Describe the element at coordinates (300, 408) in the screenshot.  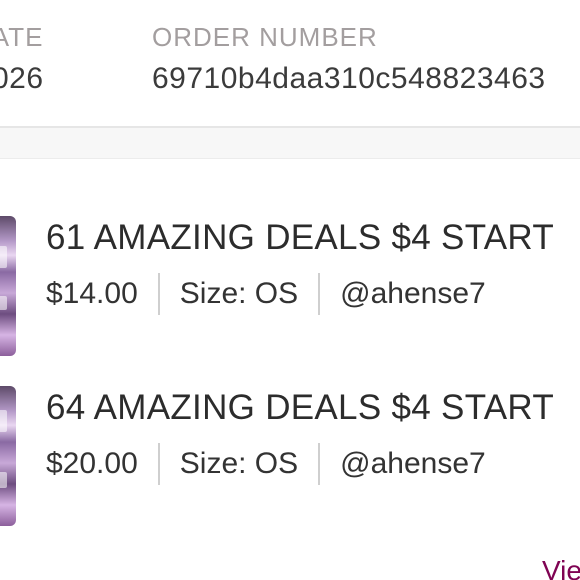
I see `item-title: 64 AMAZING DEALS $4 START` at that location.